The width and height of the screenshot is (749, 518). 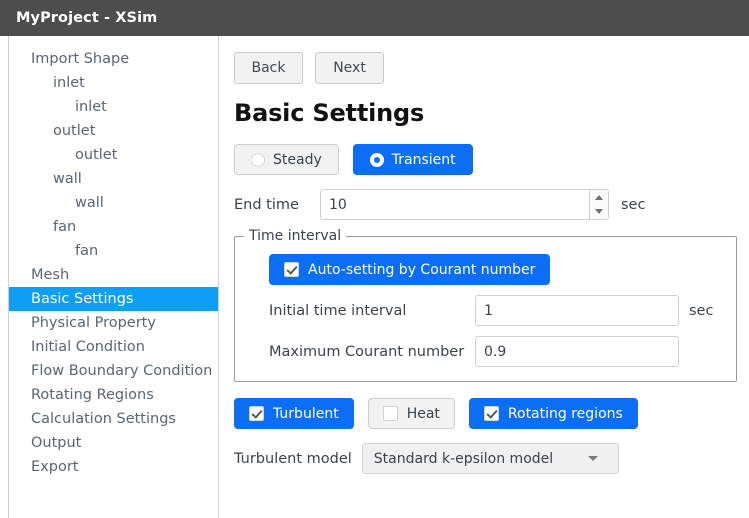 What do you see at coordinates (577, 310) in the screenshot?
I see `initial-time-interval-input` at bounding box center [577, 310].